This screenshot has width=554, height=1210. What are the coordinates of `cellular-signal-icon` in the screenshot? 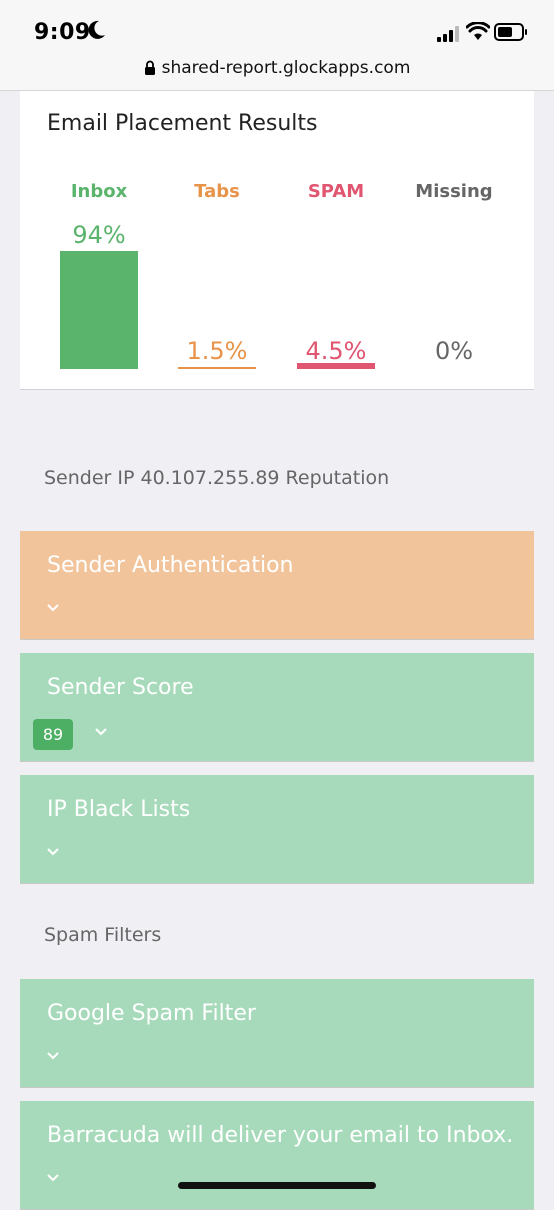 It's located at (448, 34).